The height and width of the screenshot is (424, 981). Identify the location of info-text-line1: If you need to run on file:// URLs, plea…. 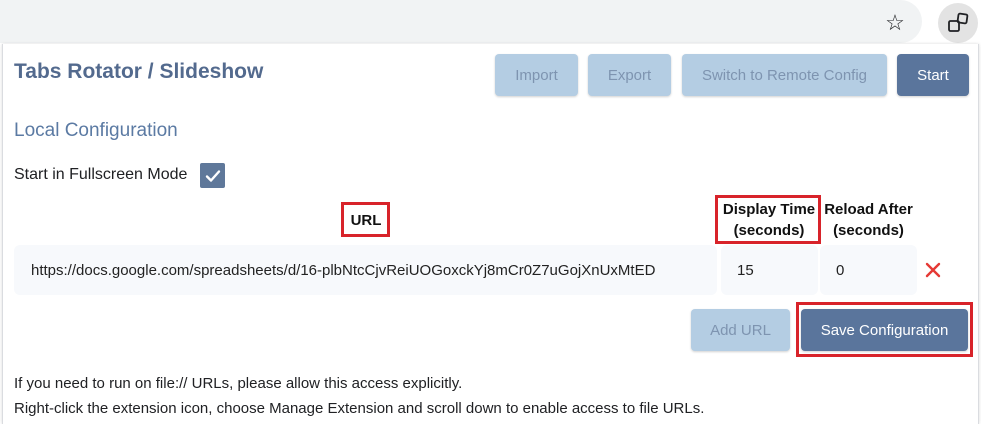
(238, 383).